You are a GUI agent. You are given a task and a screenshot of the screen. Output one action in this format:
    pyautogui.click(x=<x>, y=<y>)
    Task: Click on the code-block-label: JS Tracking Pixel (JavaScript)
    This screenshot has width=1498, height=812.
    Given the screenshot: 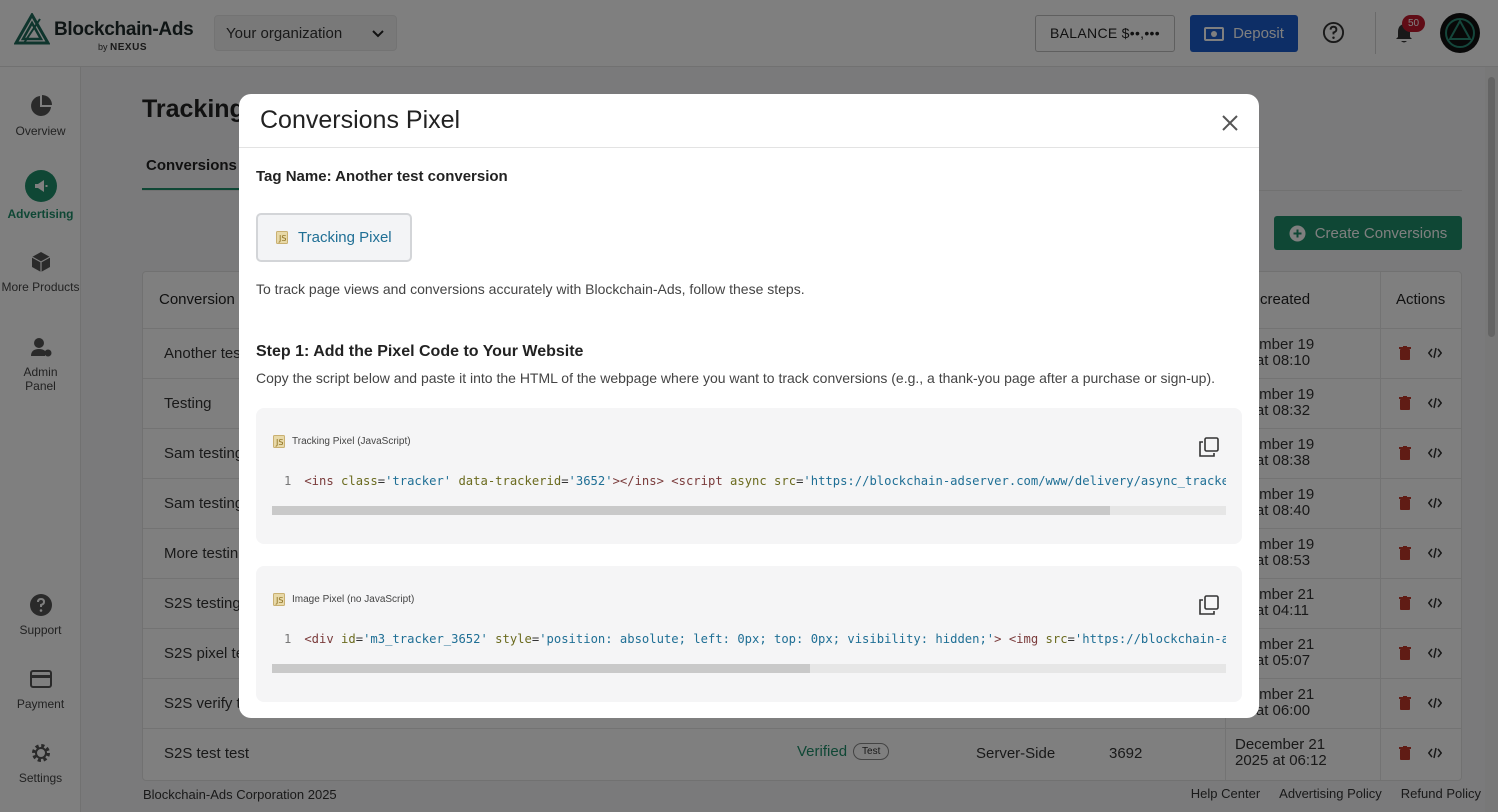 What is the action you would take?
    pyautogui.click(x=342, y=441)
    